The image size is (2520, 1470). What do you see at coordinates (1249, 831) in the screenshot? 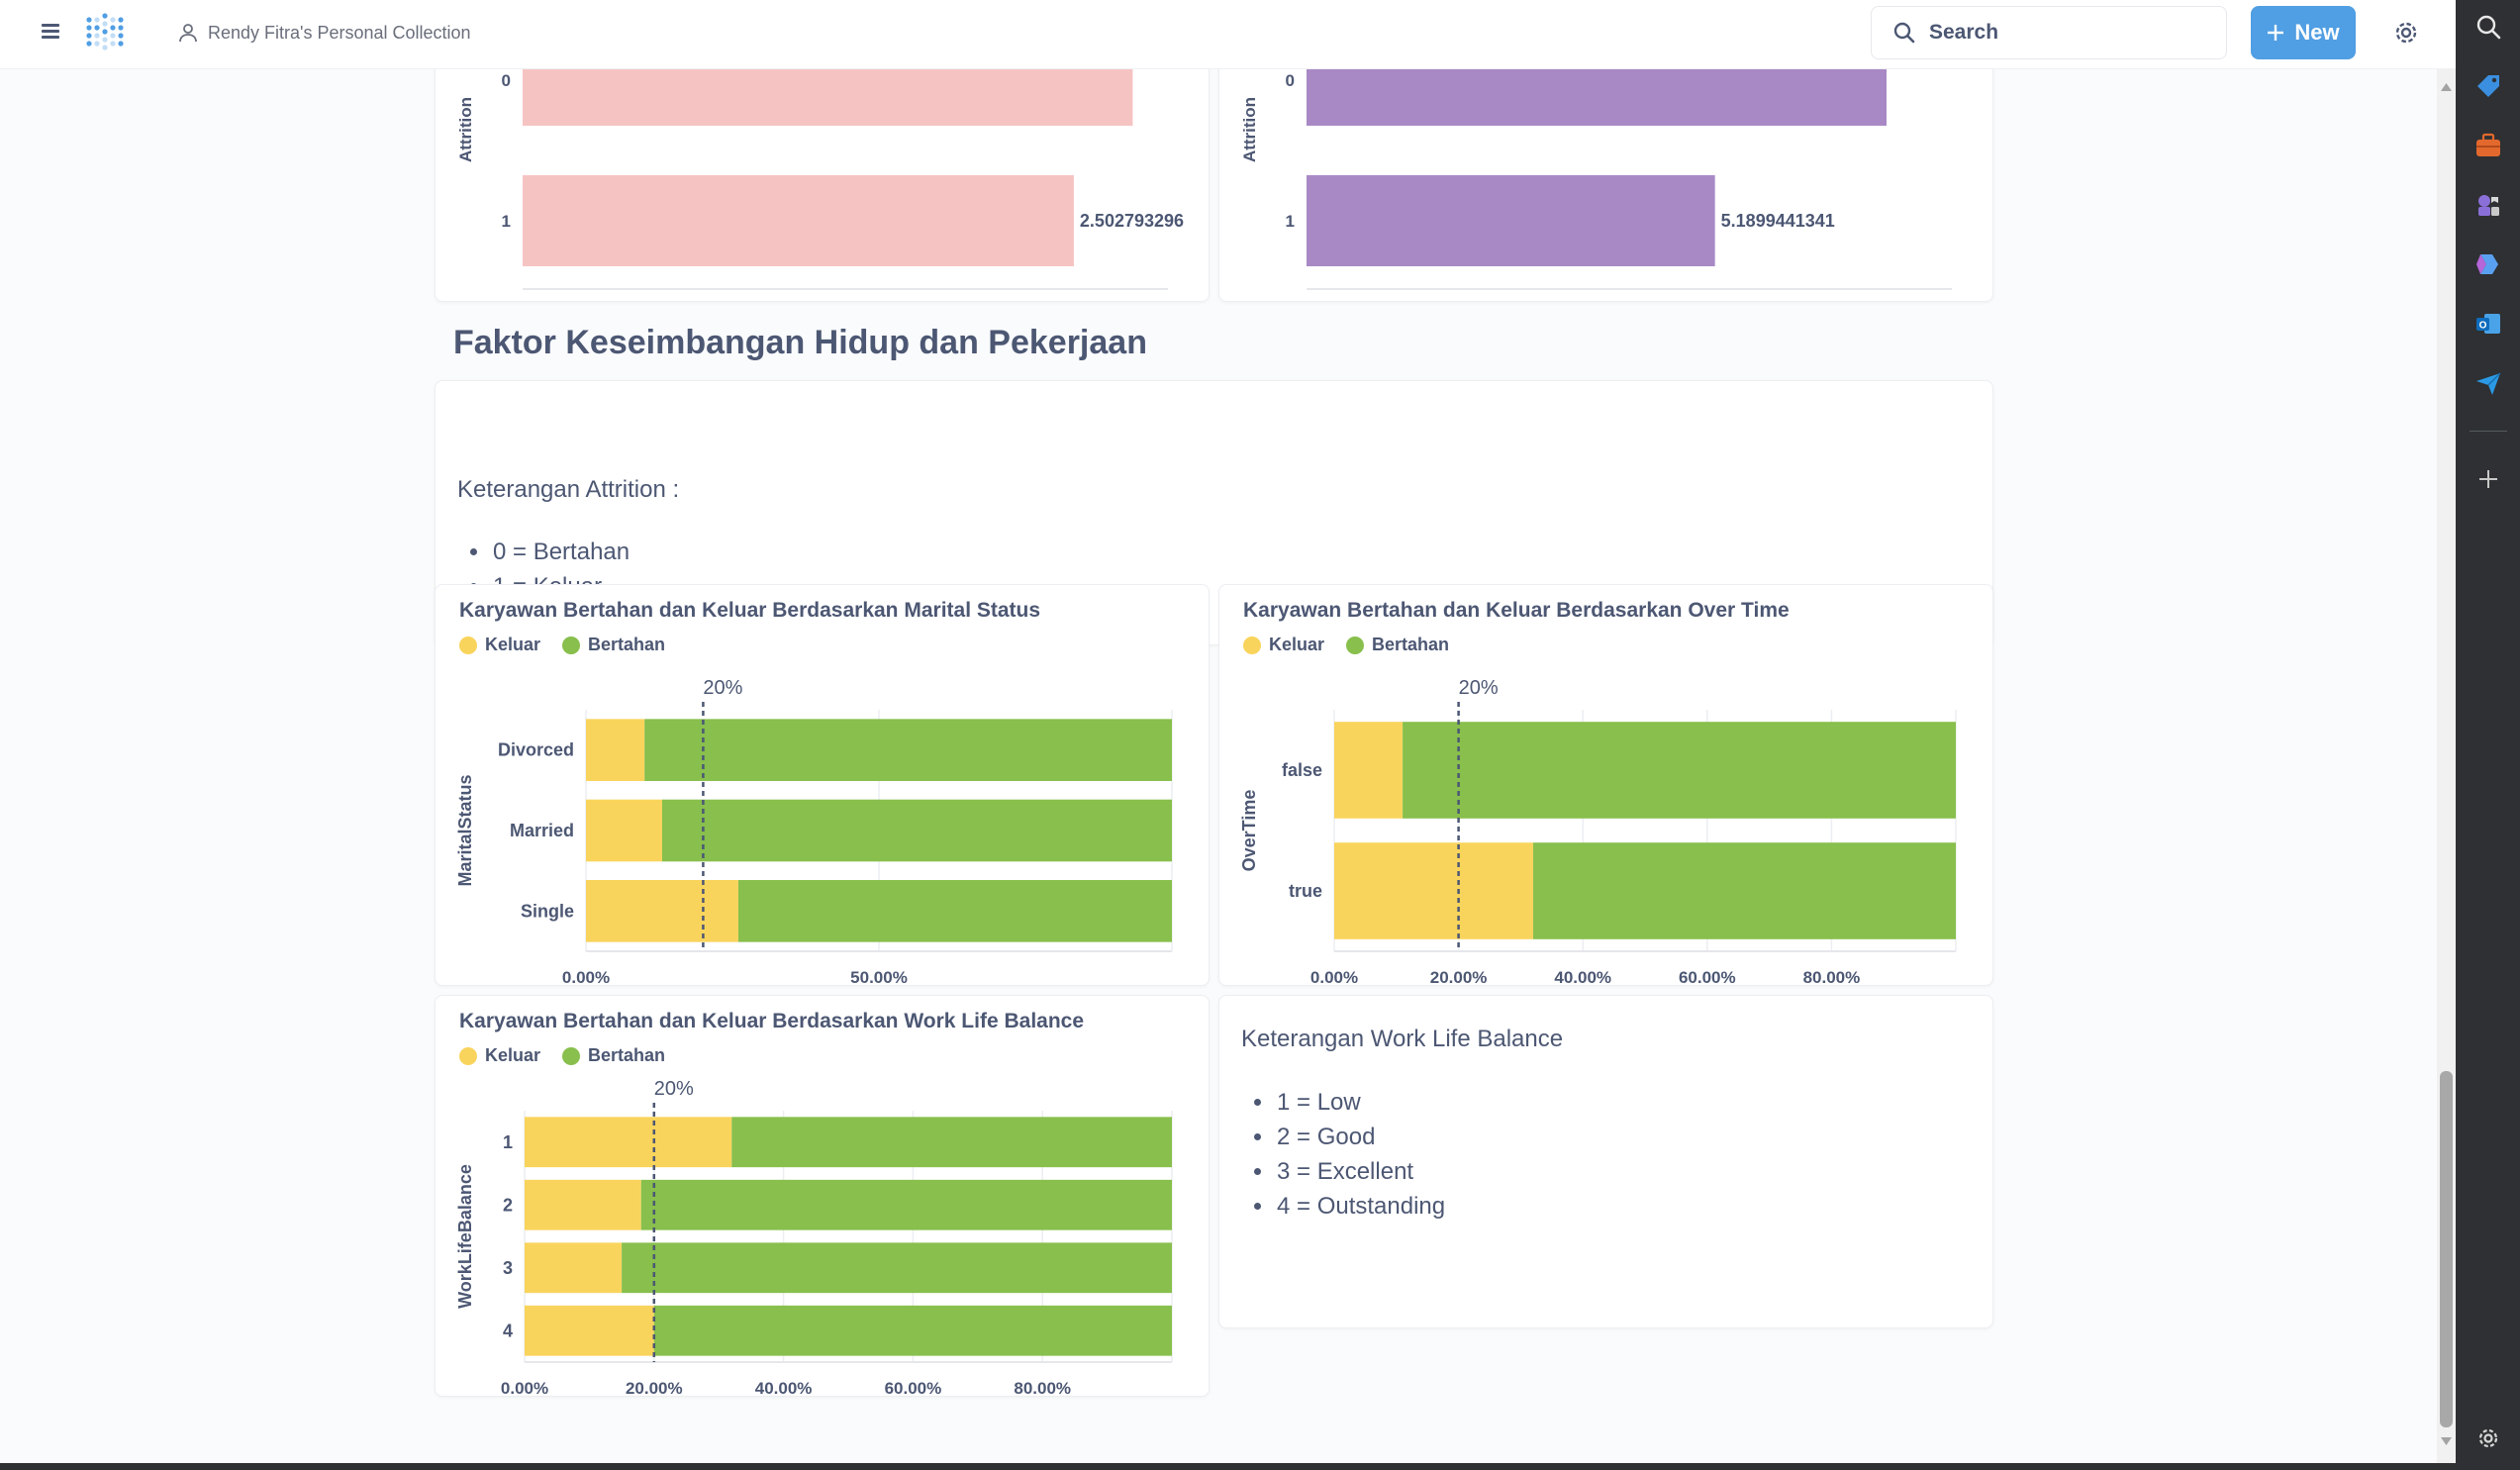
I see `y-axis-label: OverTime` at bounding box center [1249, 831].